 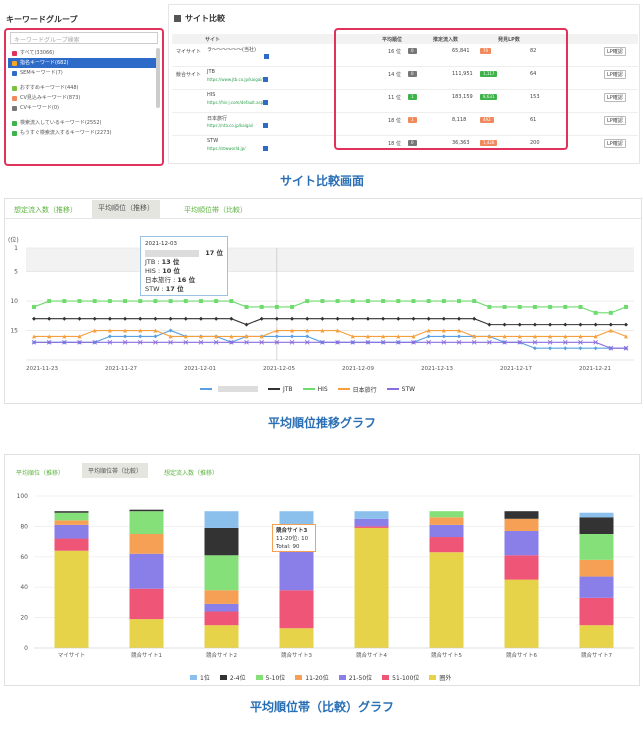 What do you see at coordinates (400, 677) in the screenshot?
I see `legend-item: 51-100位` at bounding box center [400, 677].